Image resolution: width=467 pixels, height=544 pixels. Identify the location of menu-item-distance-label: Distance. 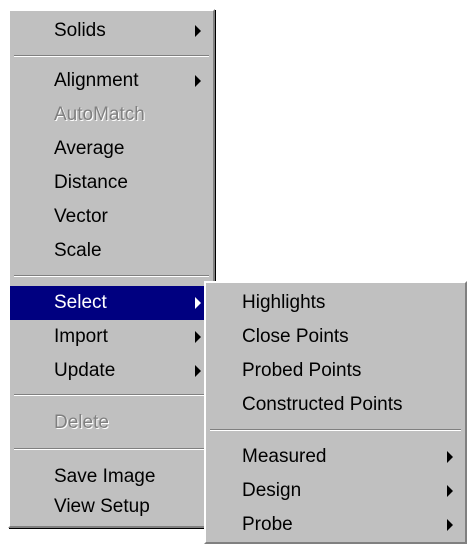
(91, 182).